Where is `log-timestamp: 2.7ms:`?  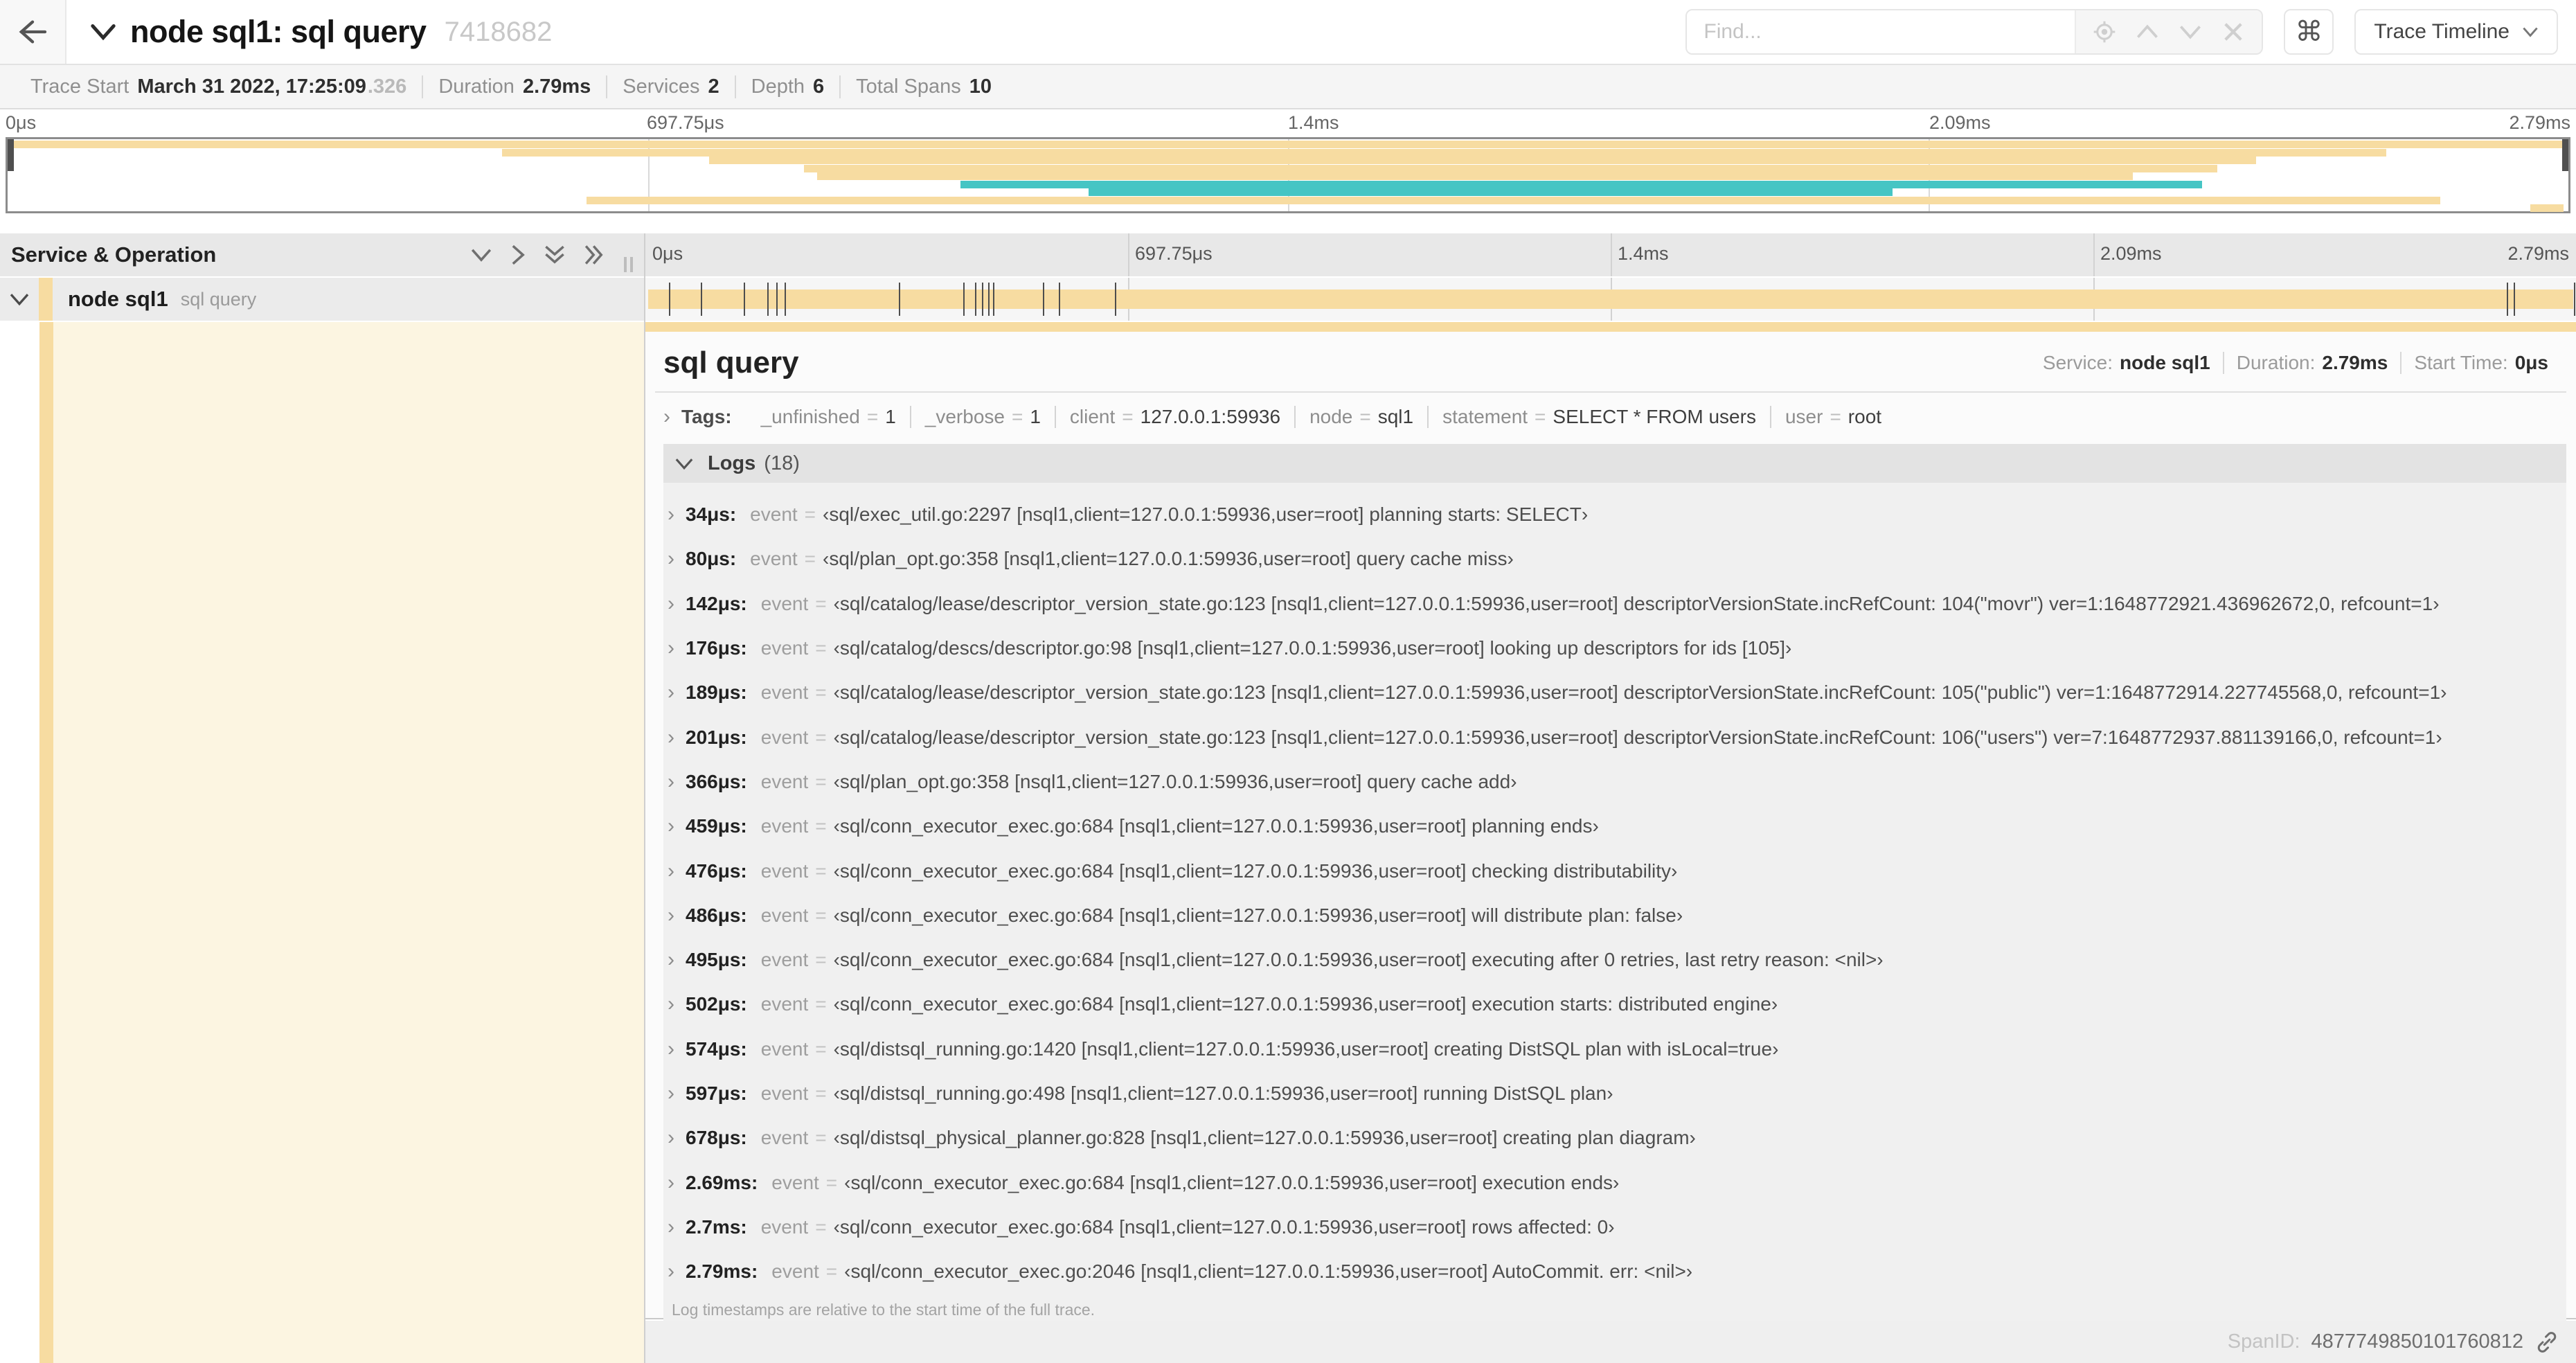
log-timestamp: 2.7ms: is located at coordinates (716, 1226).